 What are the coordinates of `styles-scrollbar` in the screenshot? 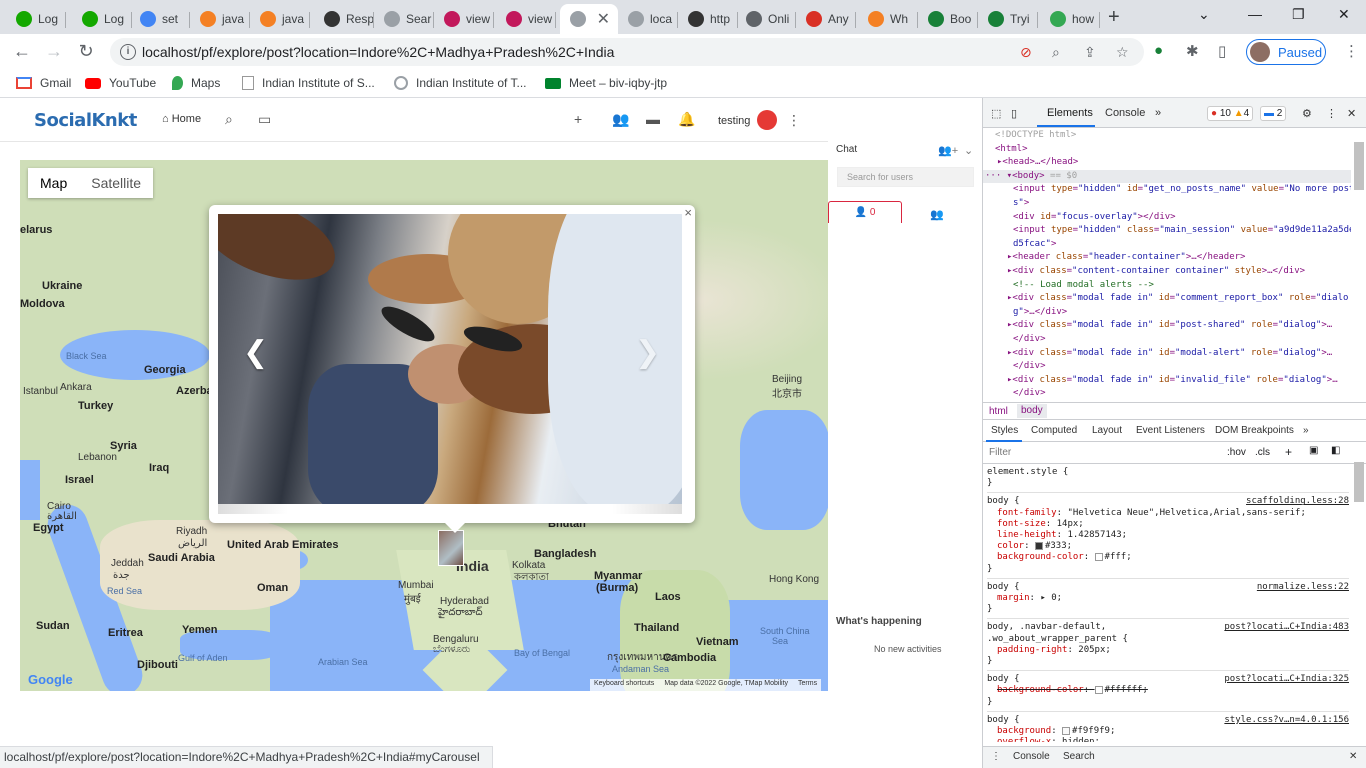 It's located at (1359, 482).